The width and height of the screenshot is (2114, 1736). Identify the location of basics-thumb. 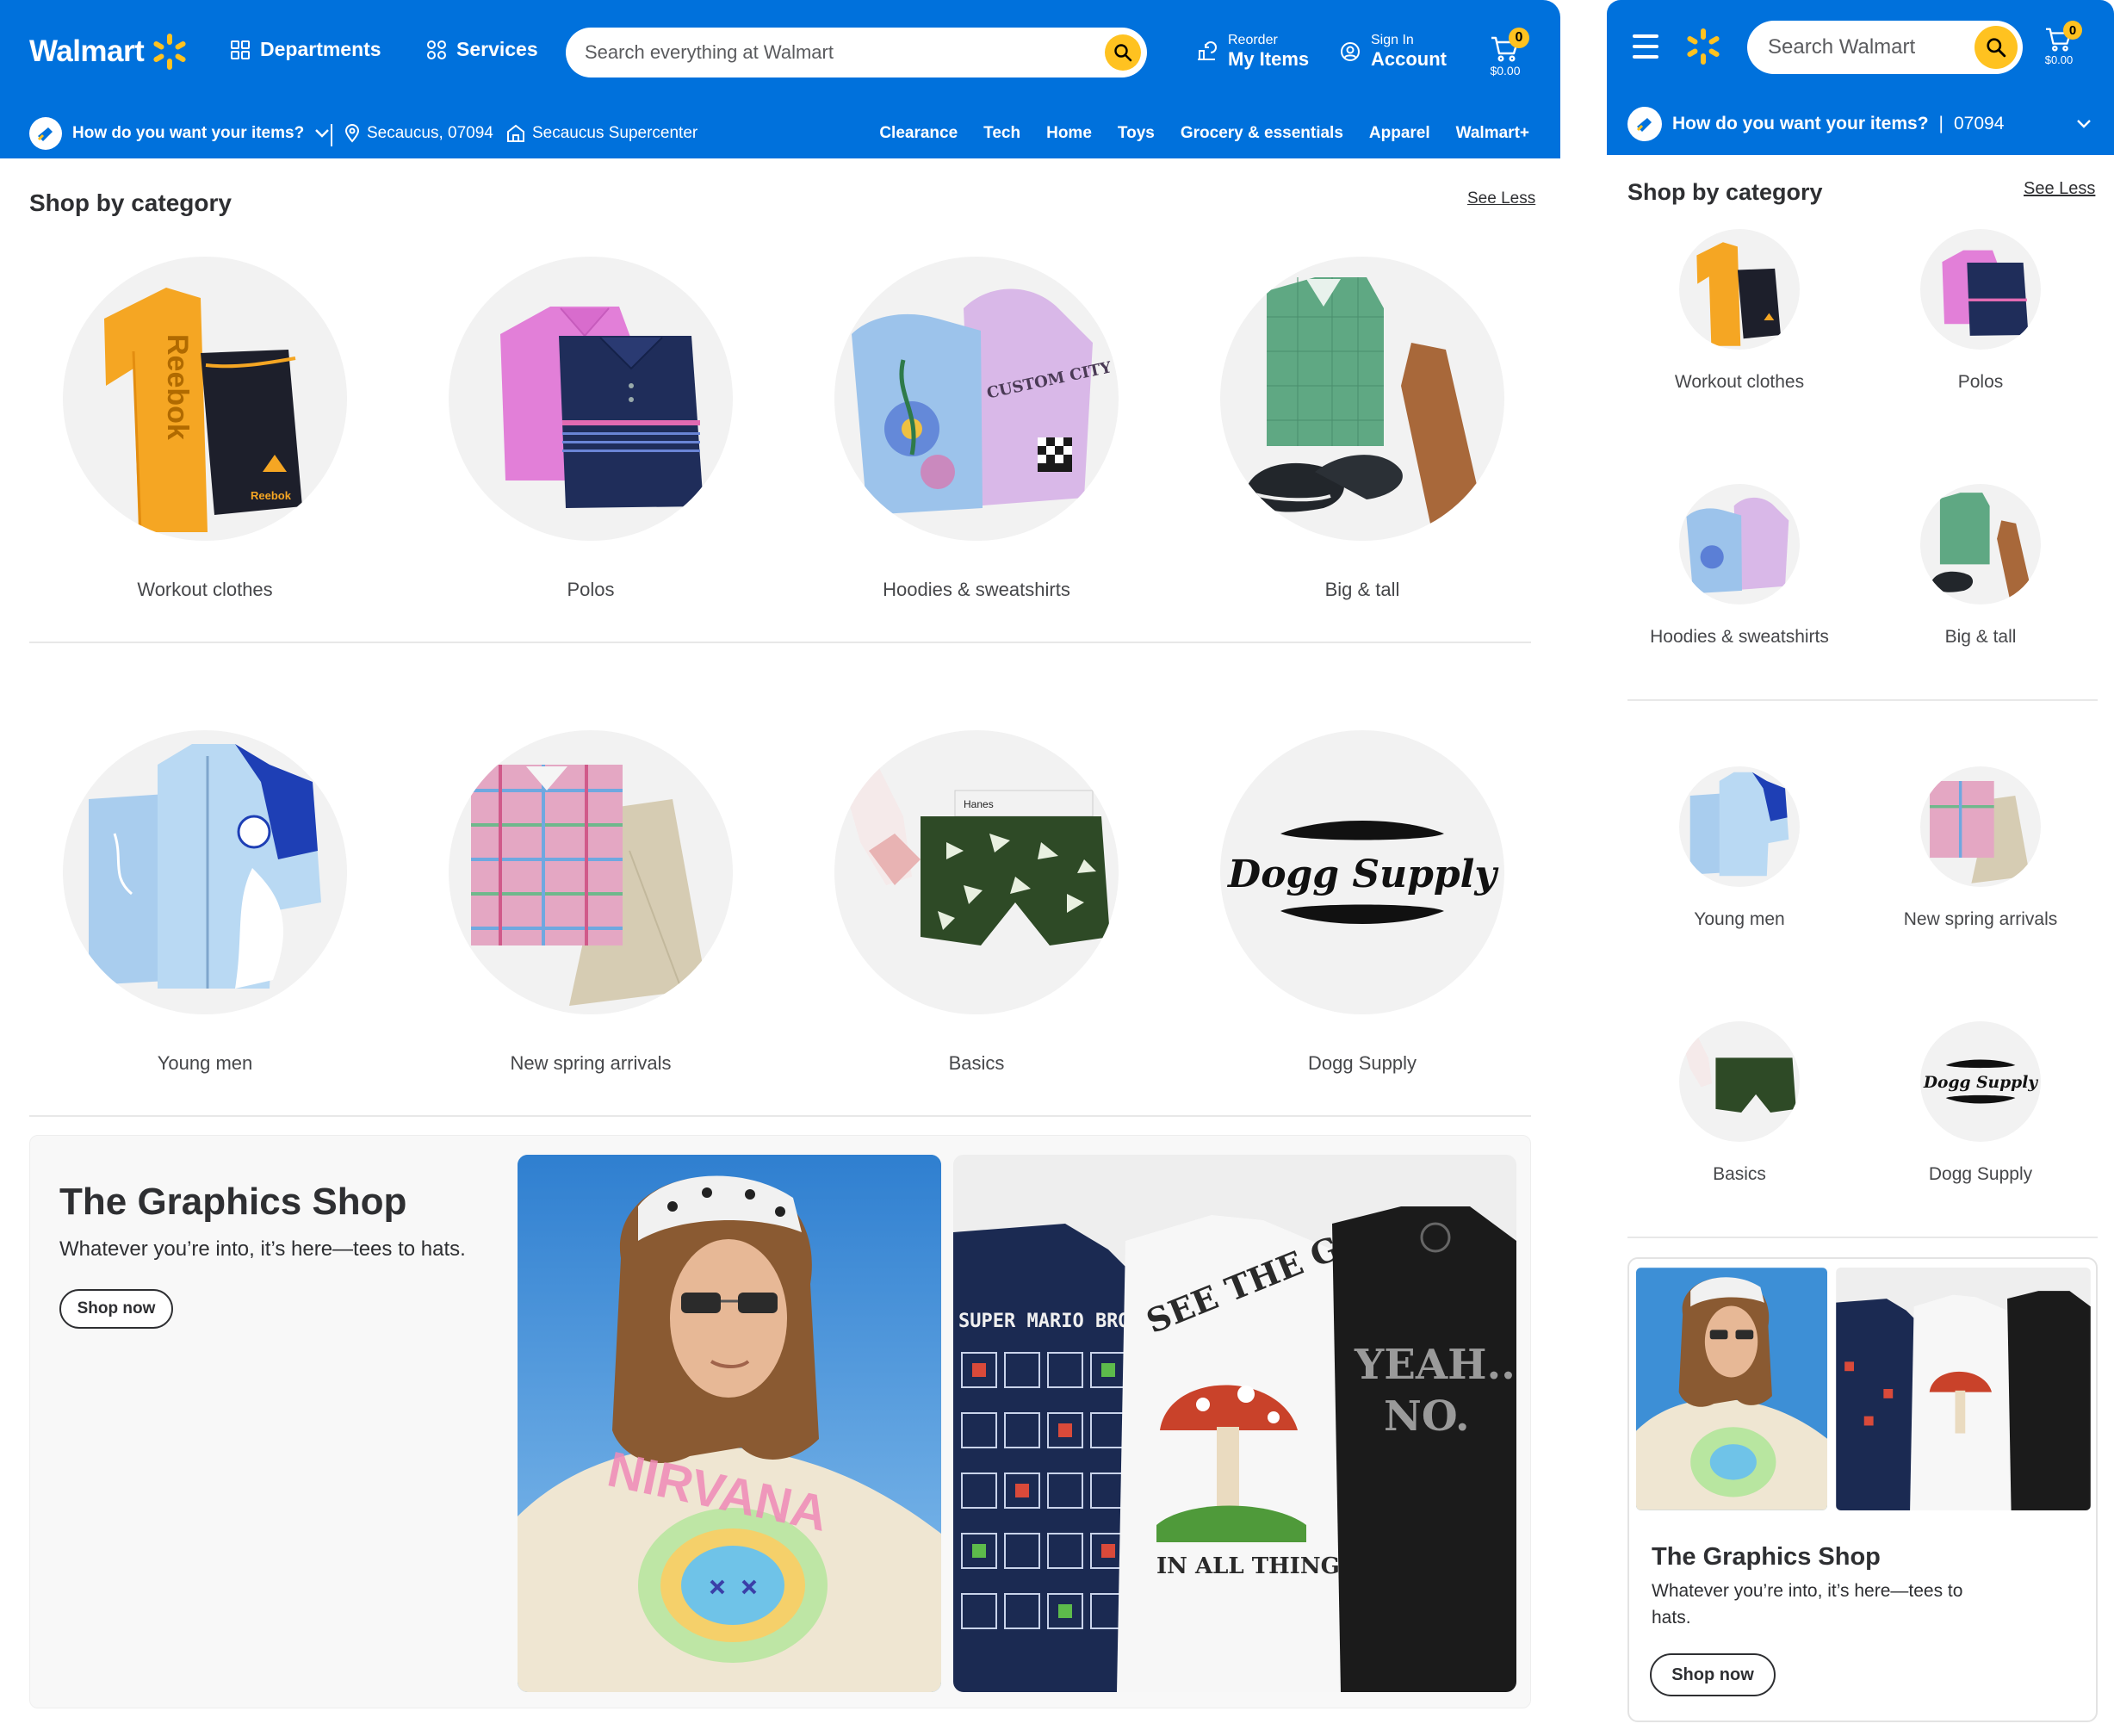
(1740, 1081).